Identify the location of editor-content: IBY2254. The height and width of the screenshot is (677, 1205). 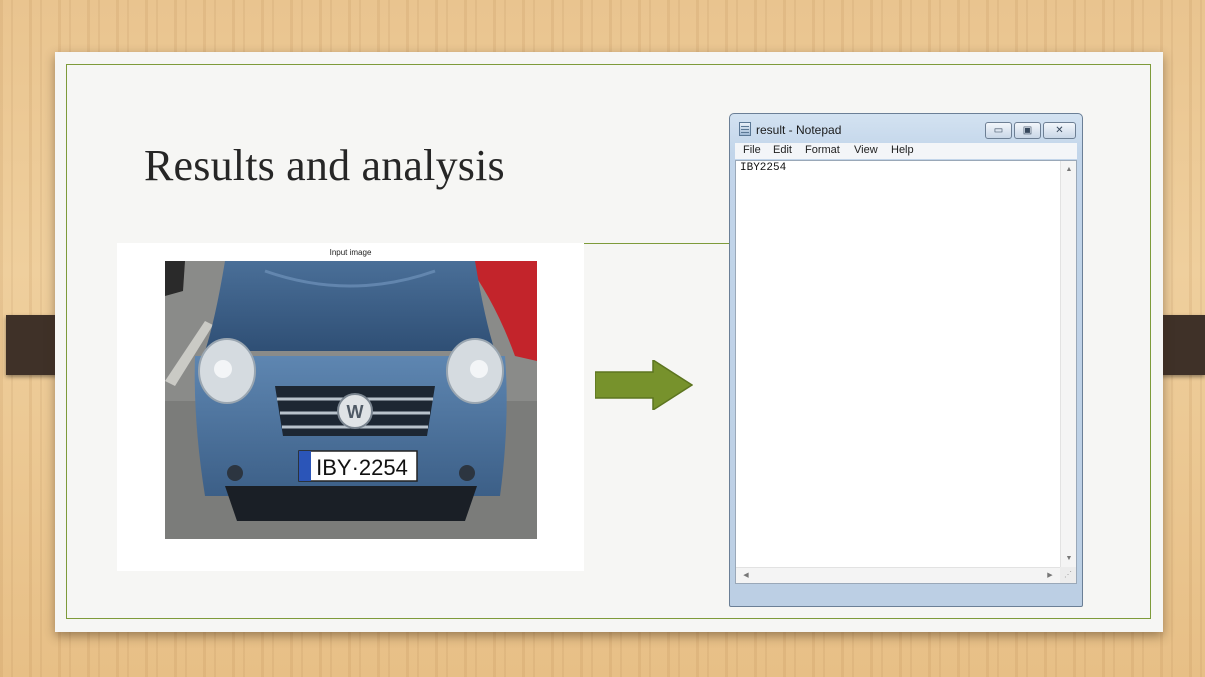
(763, 168).